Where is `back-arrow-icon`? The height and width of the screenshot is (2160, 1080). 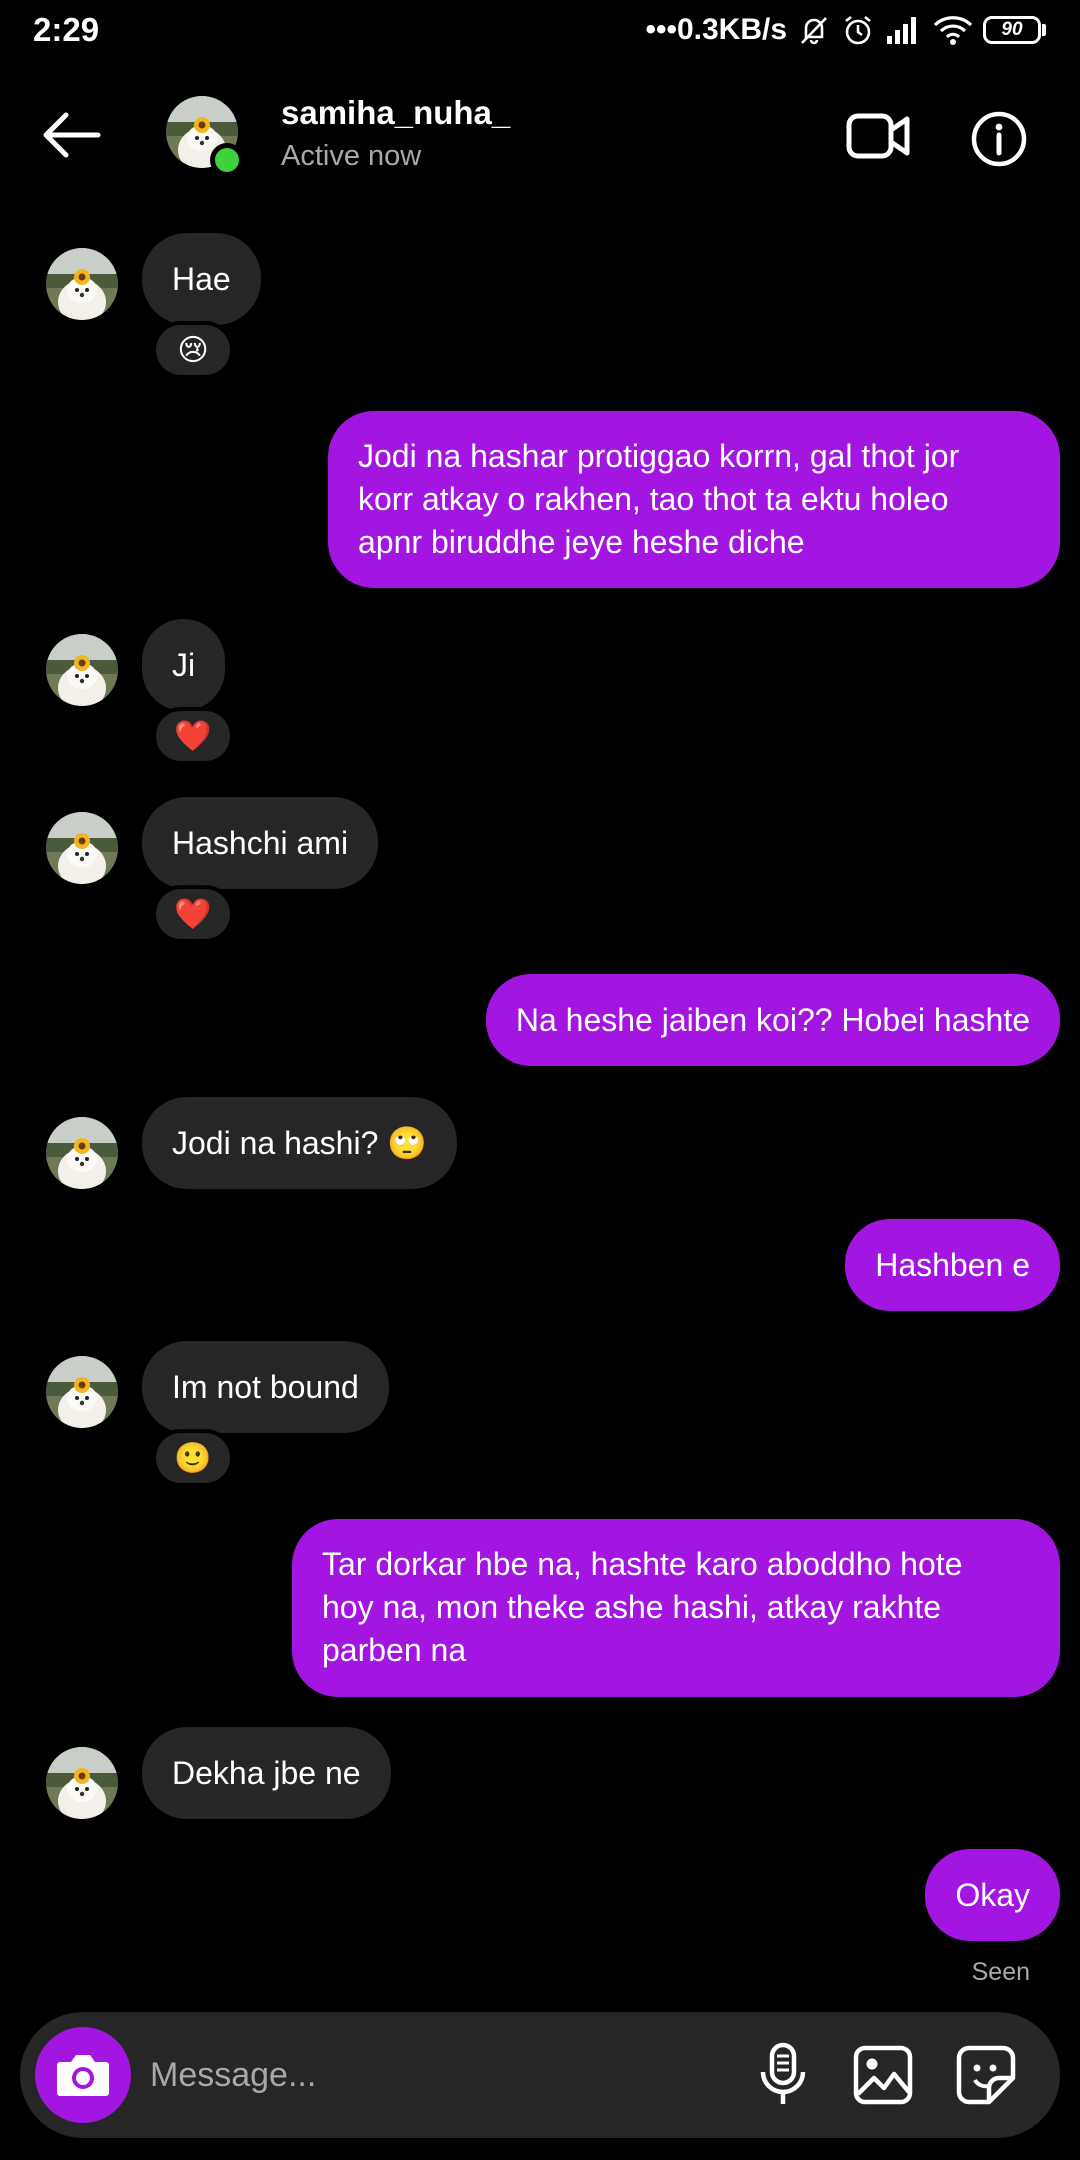
back-arrow-icon is located at coordinates (71, 135).